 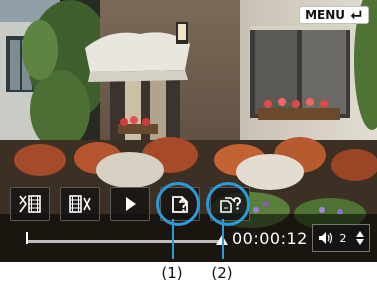 I want to click on trim-end-button, so click(x=80, y=204).